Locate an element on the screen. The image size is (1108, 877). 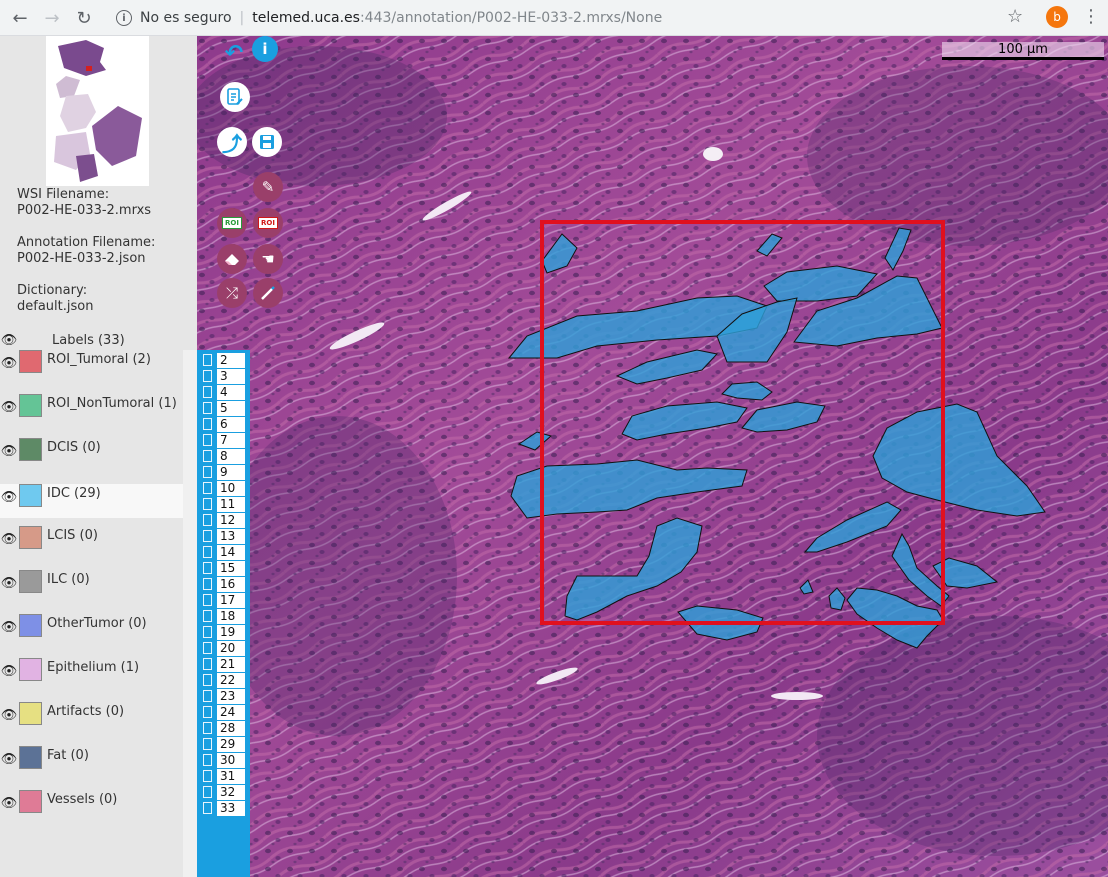
label-item: 👁 Epithelium (1) is located at coordinates (91, 675).